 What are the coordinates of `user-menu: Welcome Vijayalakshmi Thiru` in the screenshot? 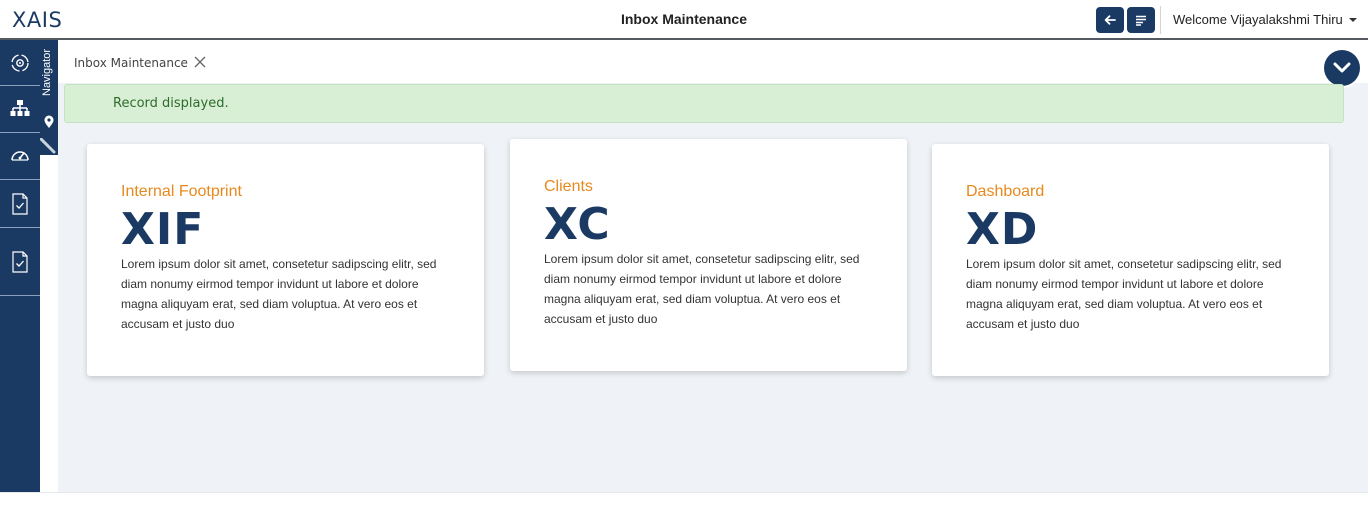 It's located at (1265, 19).